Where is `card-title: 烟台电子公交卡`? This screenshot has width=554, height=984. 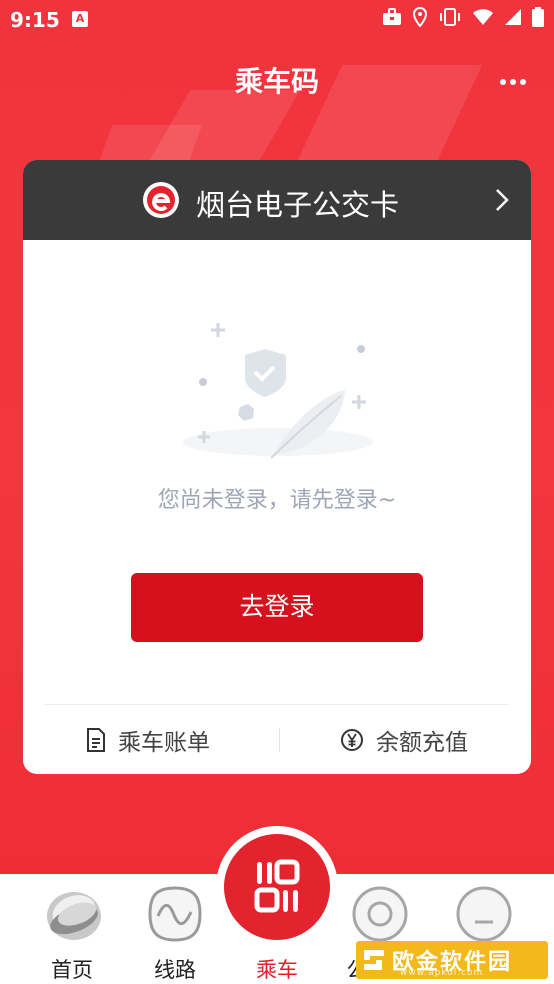 card-title: 烟台电子公交卡 is located at coordinates (298, 205).